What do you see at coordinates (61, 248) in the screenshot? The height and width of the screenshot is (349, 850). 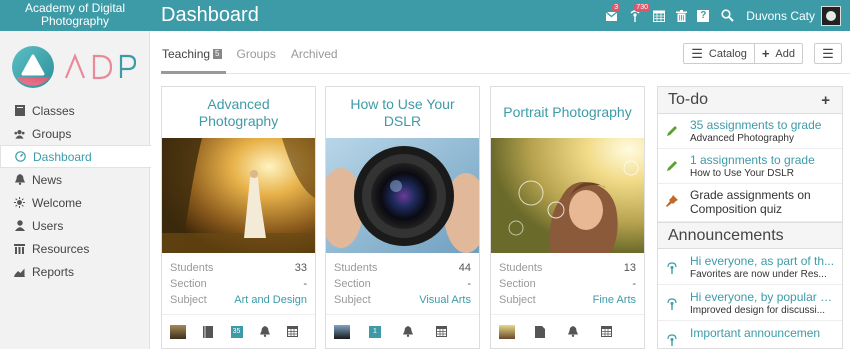 I see `sidebar-item-label: Resources` at bounding box center [61, 248].